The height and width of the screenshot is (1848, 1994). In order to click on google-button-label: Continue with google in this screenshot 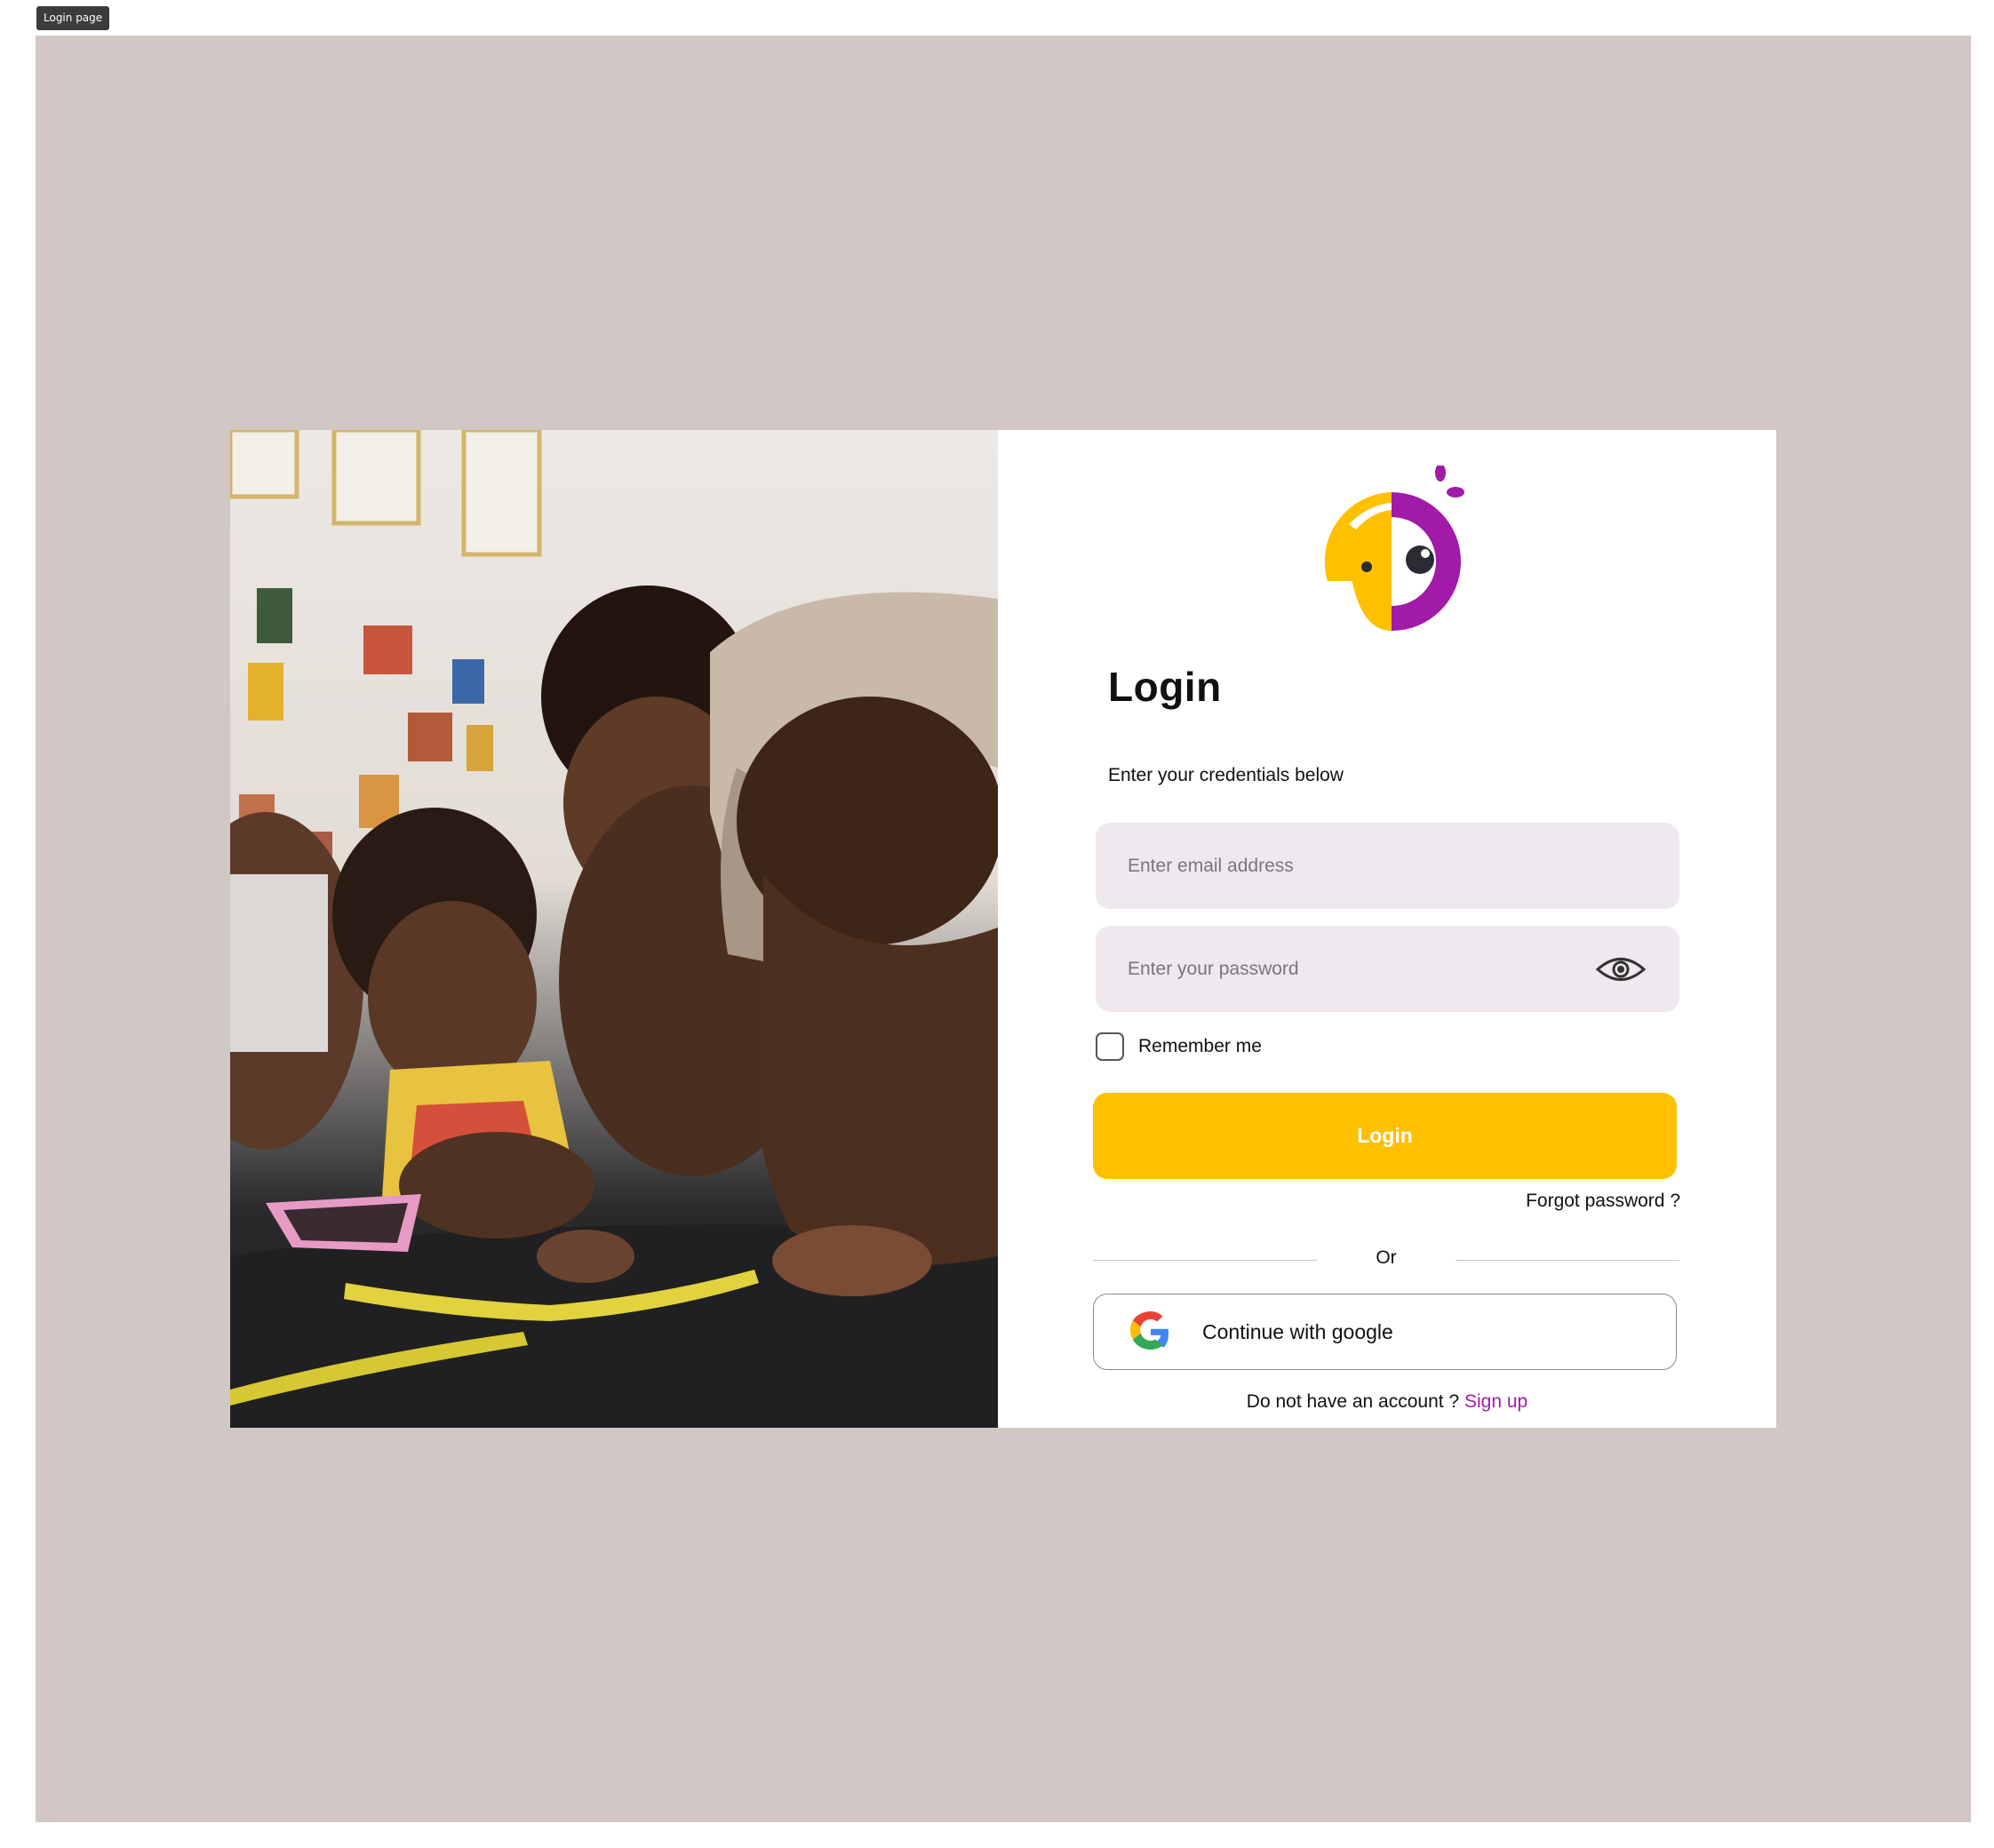, I will do `click(1298, 1331)`.